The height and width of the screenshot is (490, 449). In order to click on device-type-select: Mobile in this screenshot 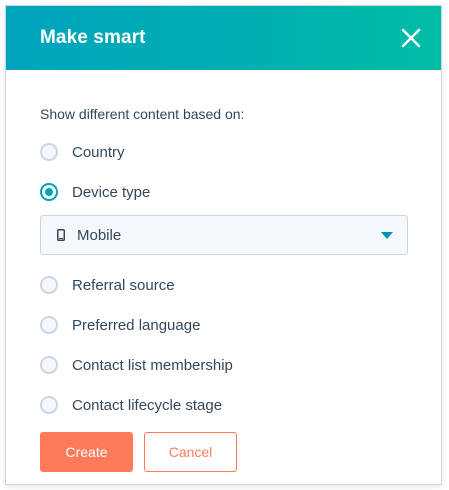, I will do `click(224, 235)`.